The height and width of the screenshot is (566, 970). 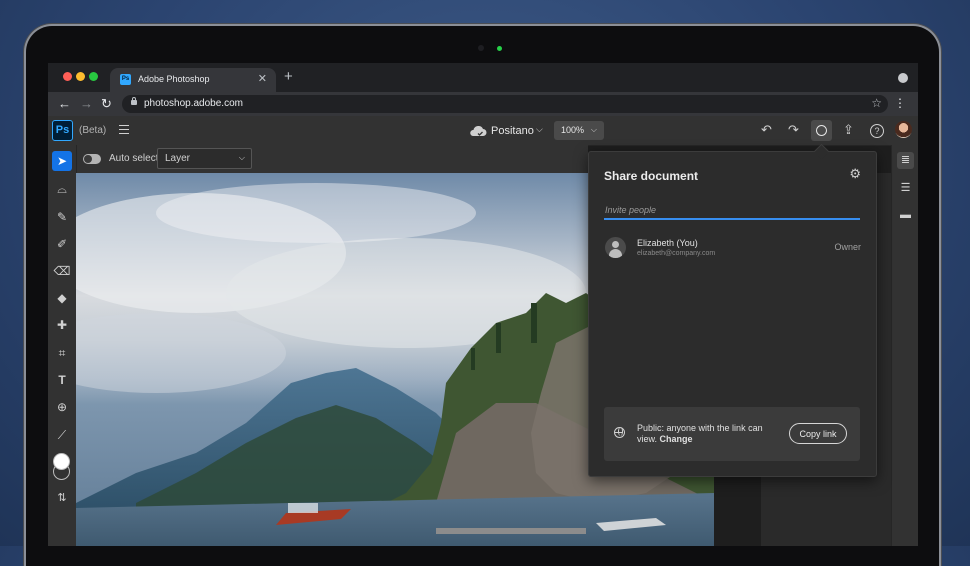 I want to click on gear-icon: ⚙, so click(x=855, y=174).